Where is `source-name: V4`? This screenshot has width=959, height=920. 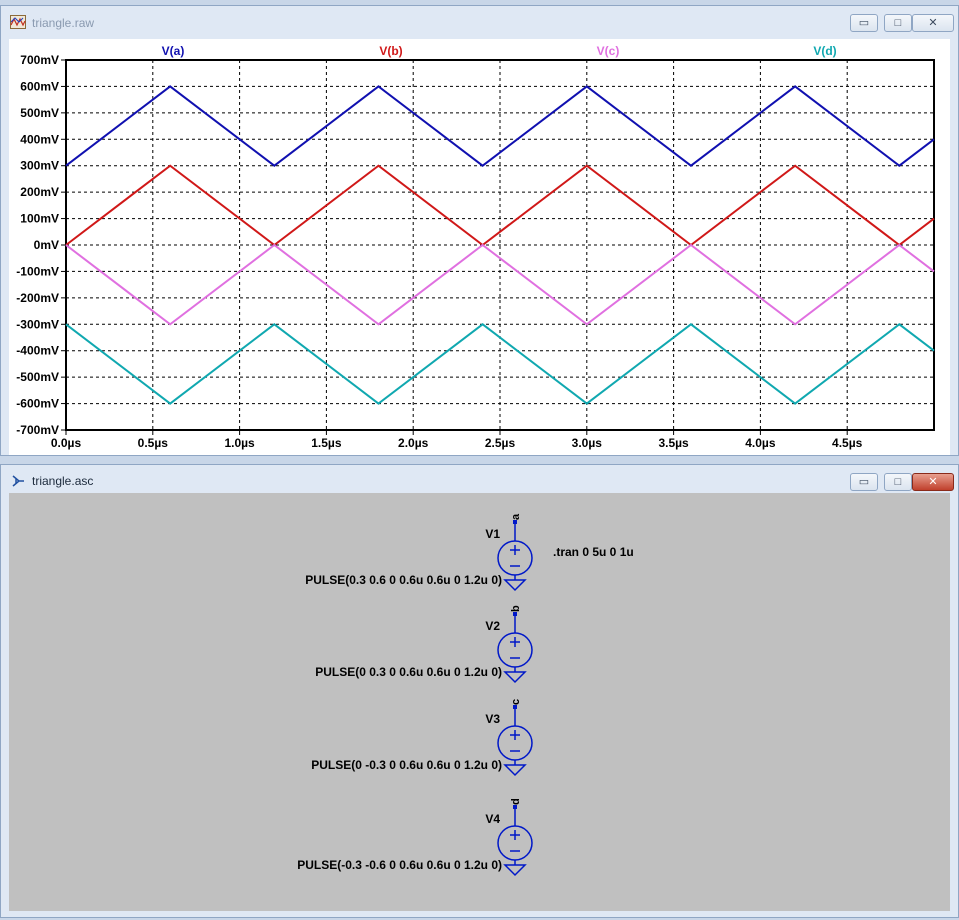
source-name: V4 is located at coordinates (492, 819).